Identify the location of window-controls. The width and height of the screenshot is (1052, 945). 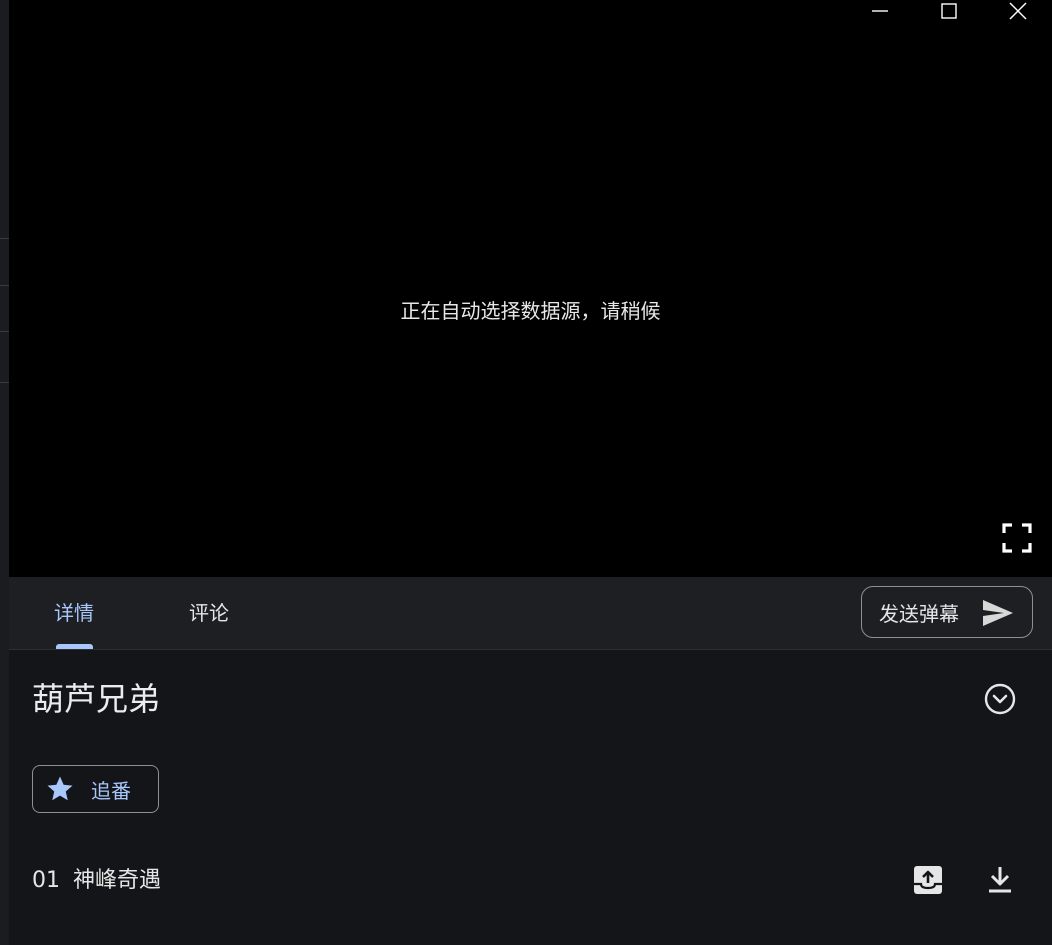
(948, 11).